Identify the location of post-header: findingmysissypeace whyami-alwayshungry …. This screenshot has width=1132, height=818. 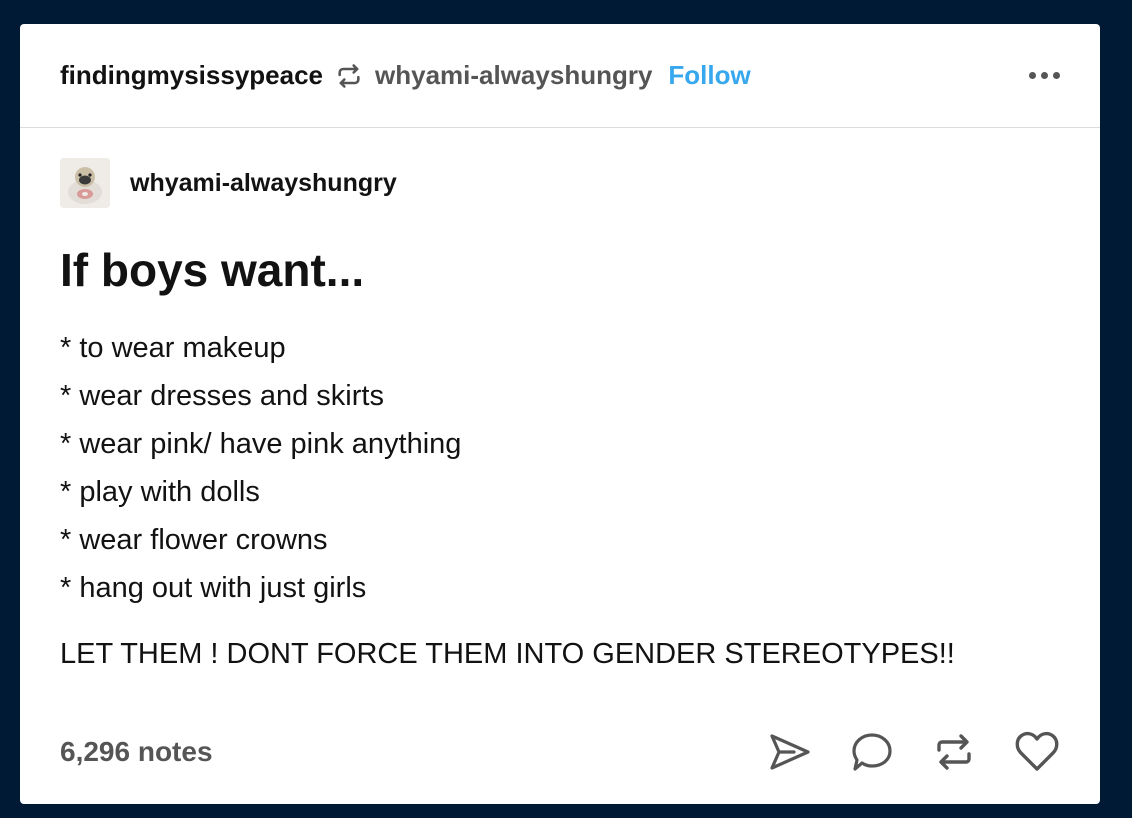
(560, 76).